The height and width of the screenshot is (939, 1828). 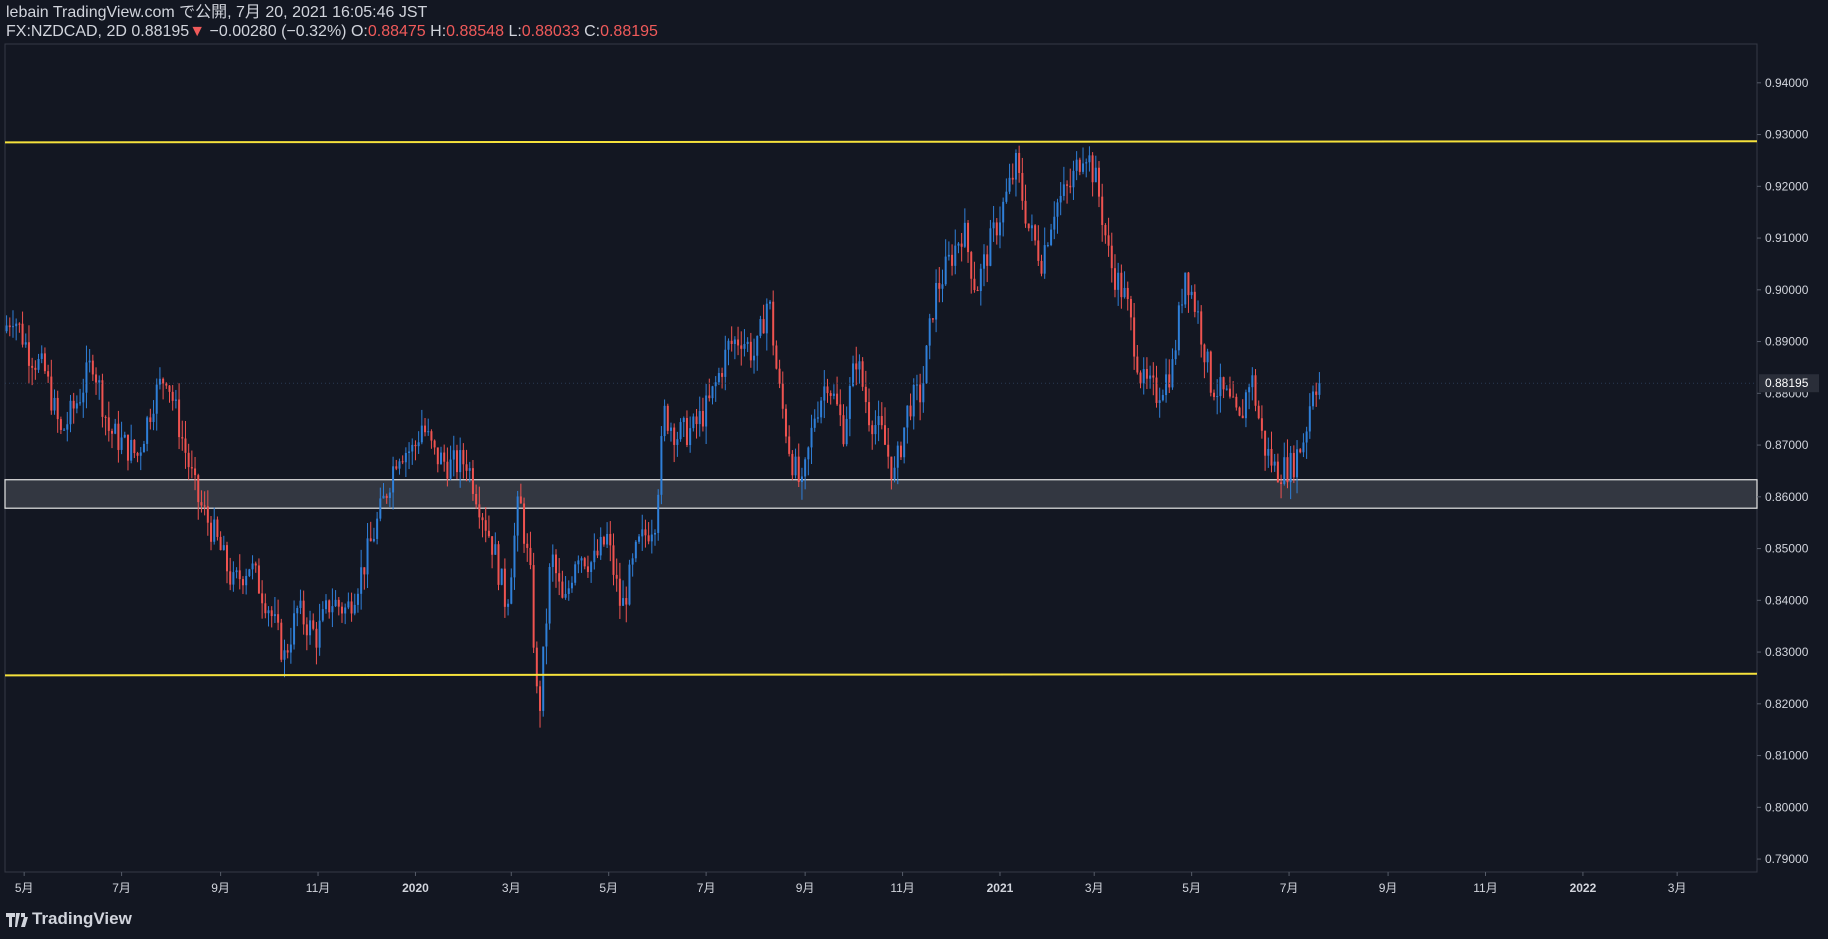 What do you see at coordinates (1094, 888) in the screenshot?
I see `x-tick-label: 3月` at bounding box center [1094, 888].